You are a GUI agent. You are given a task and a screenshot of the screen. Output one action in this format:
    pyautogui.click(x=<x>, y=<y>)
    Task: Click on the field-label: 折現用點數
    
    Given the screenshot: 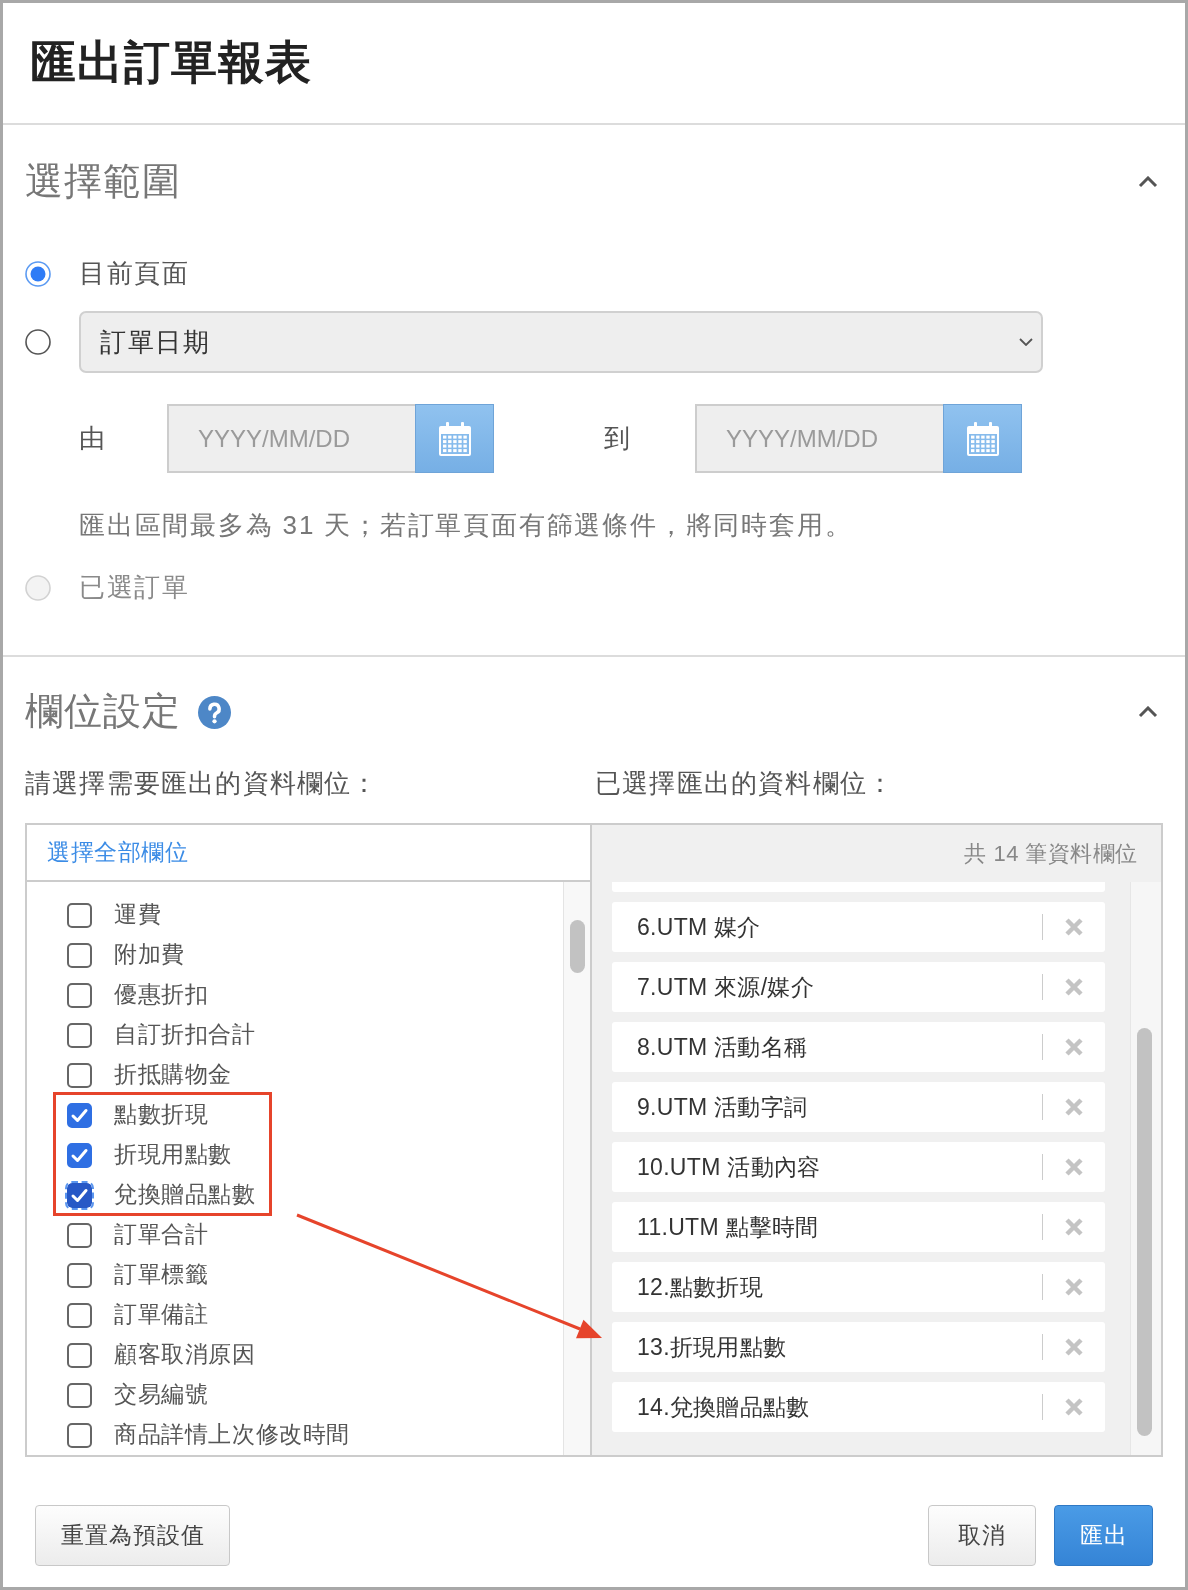 What is the action you would take?
    pyautogui.click(x=173, y=1155)
    